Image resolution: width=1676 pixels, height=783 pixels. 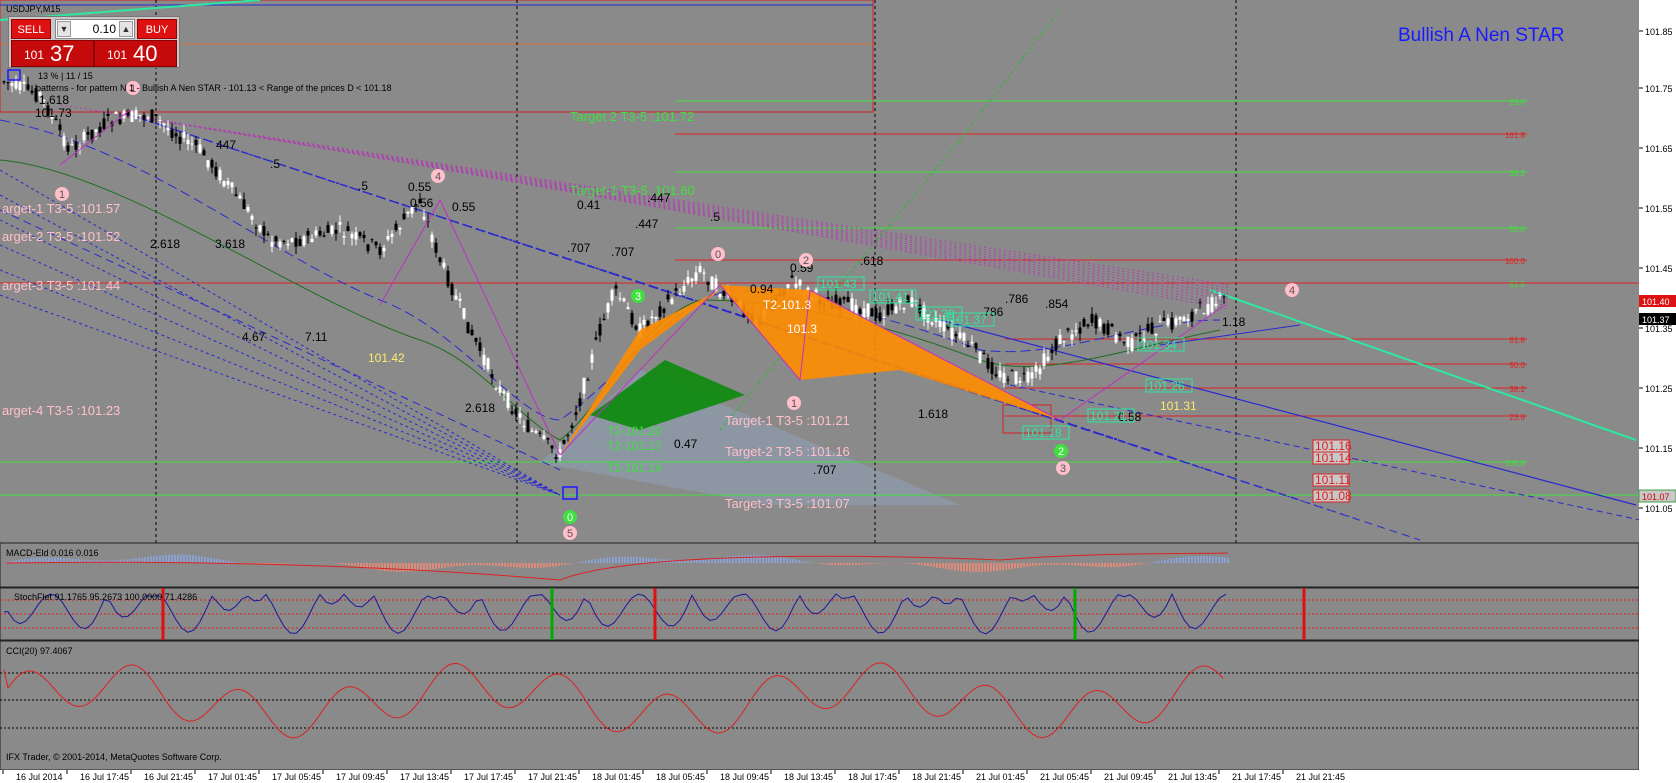 What do you see at coordinates (420, 187) in the screenshot?
I see `fib-ratio-label: 0.55` at bounding box center [420, 187].